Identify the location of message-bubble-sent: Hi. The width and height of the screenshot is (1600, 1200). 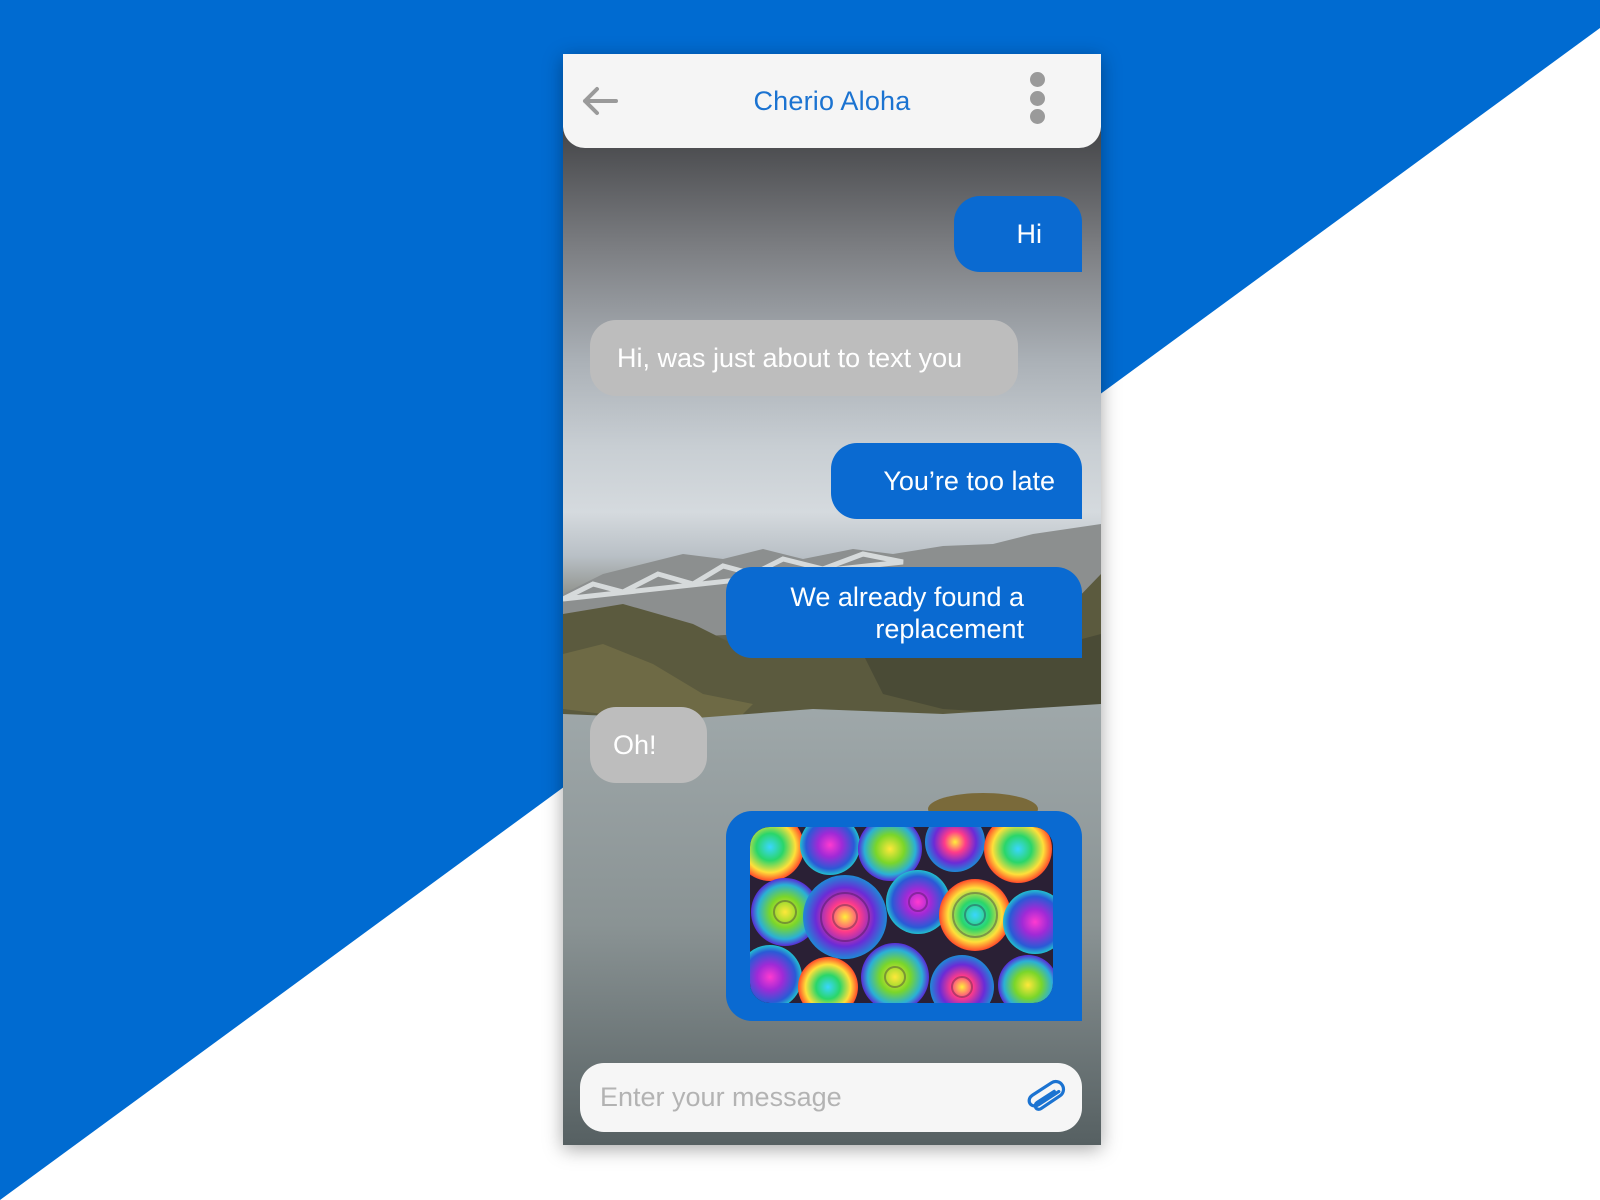
(1018, 234).